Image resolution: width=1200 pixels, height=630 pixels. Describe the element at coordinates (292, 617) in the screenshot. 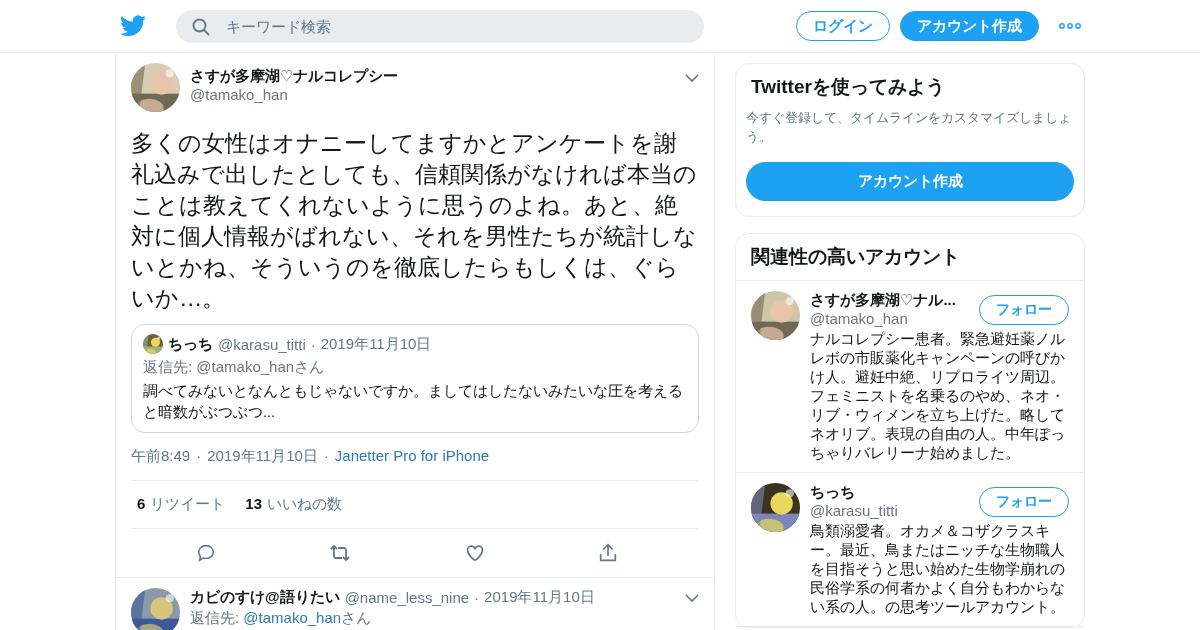

I see `mention-link: @tamako_han` at that location.